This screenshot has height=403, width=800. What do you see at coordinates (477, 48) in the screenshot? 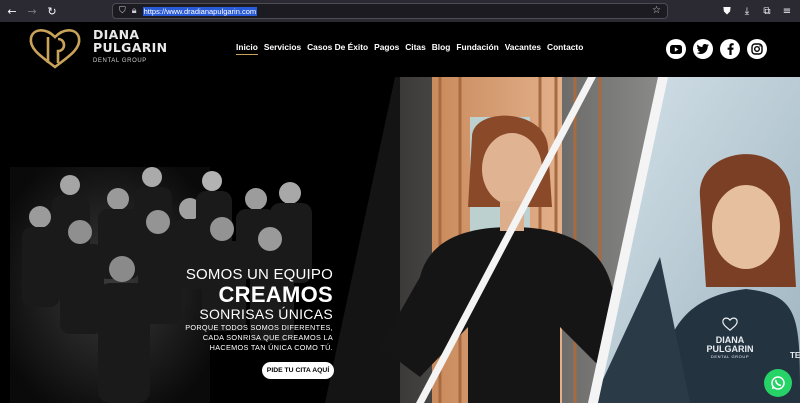
I see `nav-item-fundacion: Fundación` at bounding box center [477, 48].